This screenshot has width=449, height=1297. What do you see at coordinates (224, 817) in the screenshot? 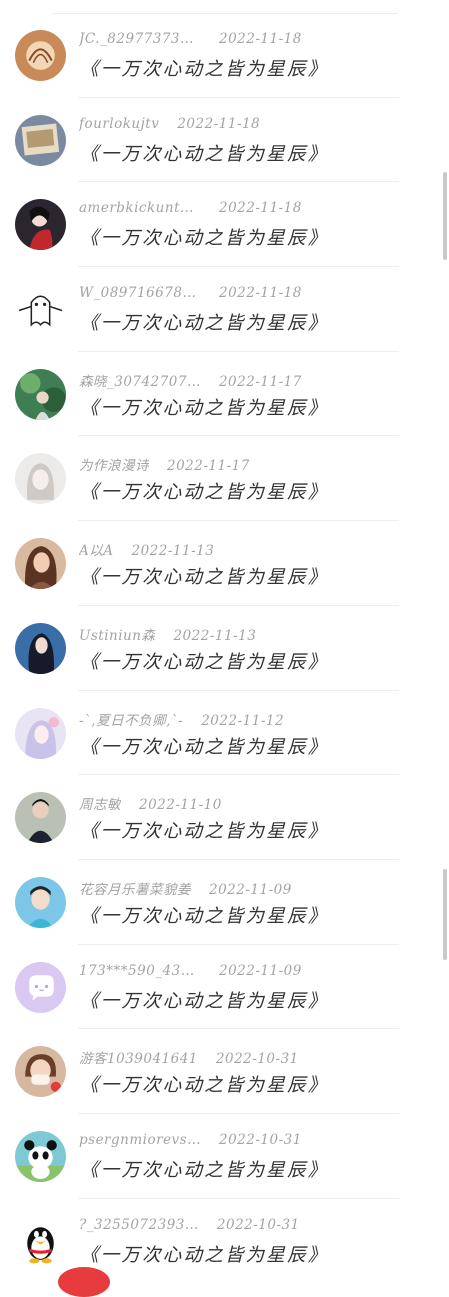
I see `comment-item: 周志敏 2022-11-10 《一万次心动之皆为星辰》` at bounding box center [224, 817].